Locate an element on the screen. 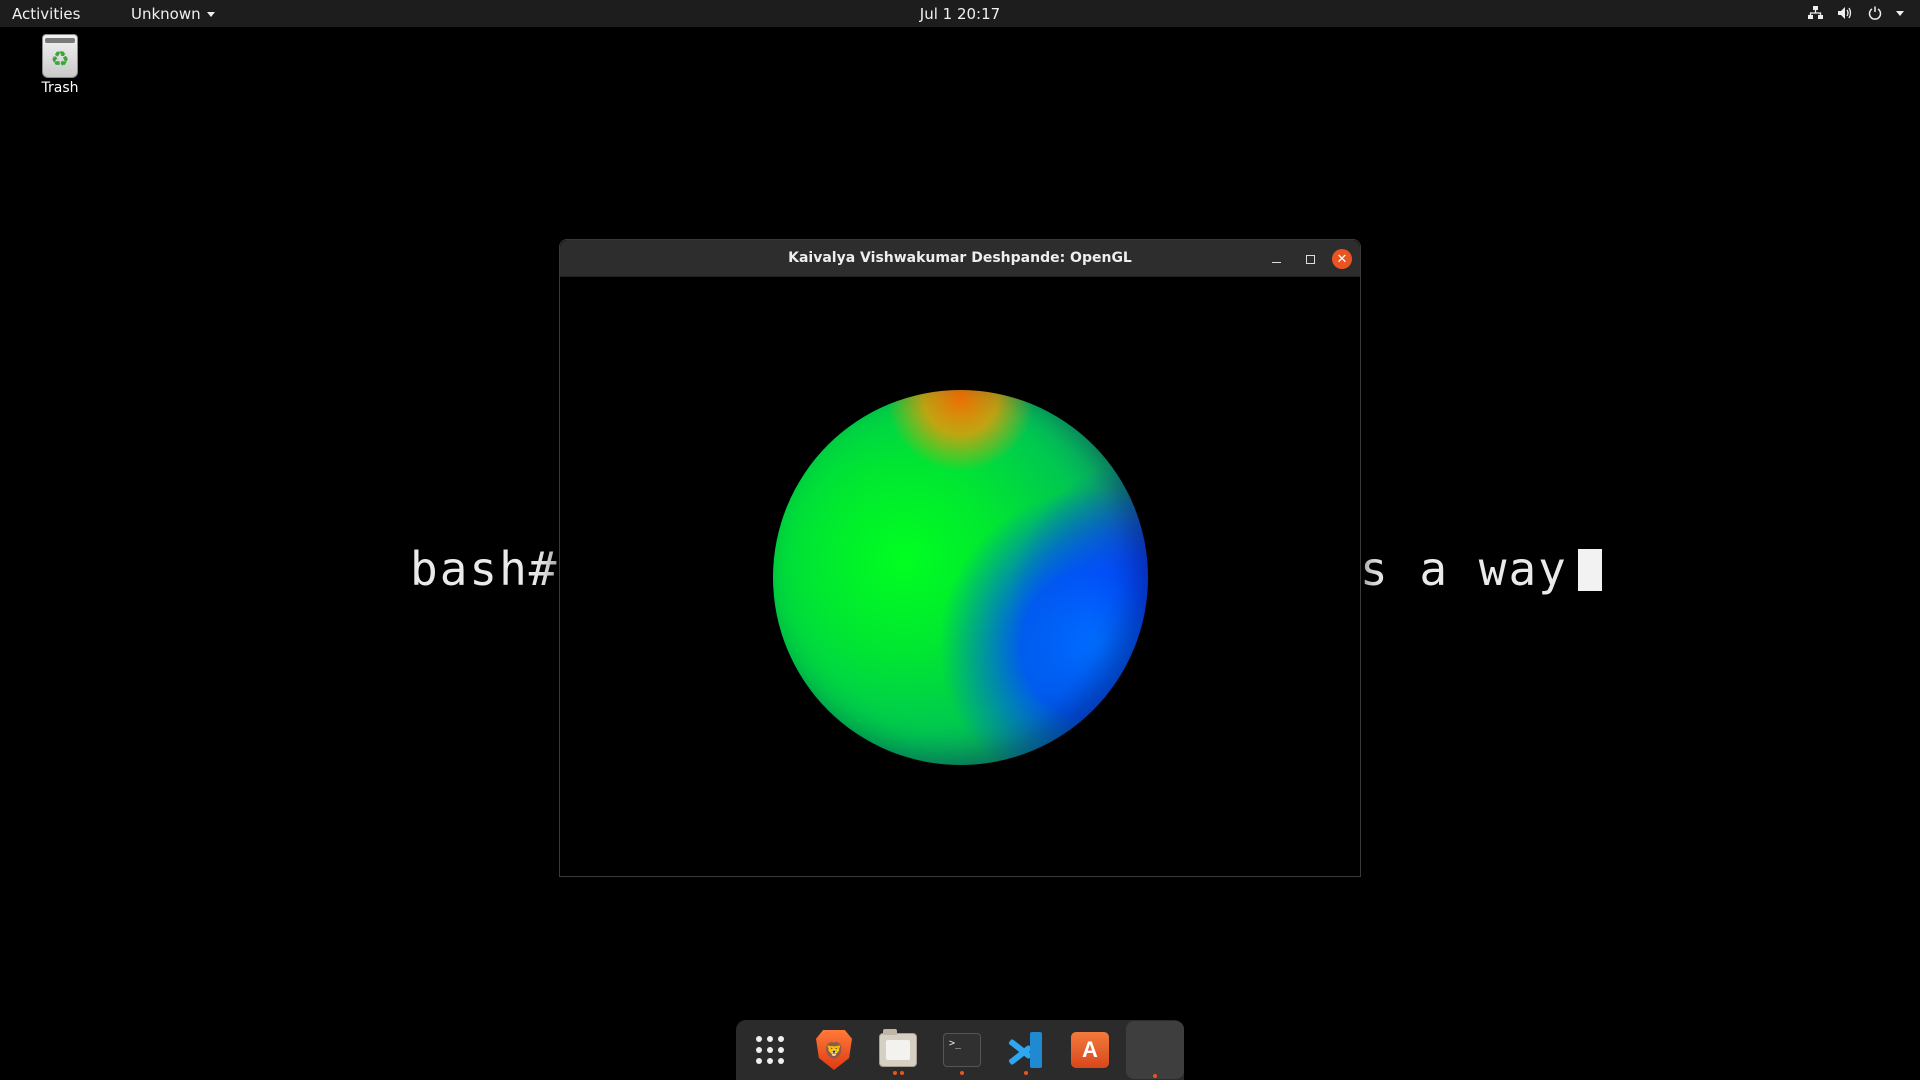  clock-container: Jul 1 20:17 is located at coordinates (960, 14).